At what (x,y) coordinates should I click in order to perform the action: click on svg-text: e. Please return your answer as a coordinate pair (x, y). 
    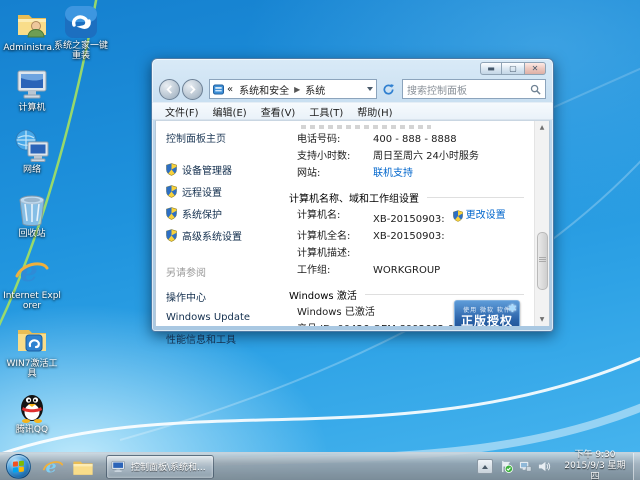
    Looking at the image, I should click on (51, 467).